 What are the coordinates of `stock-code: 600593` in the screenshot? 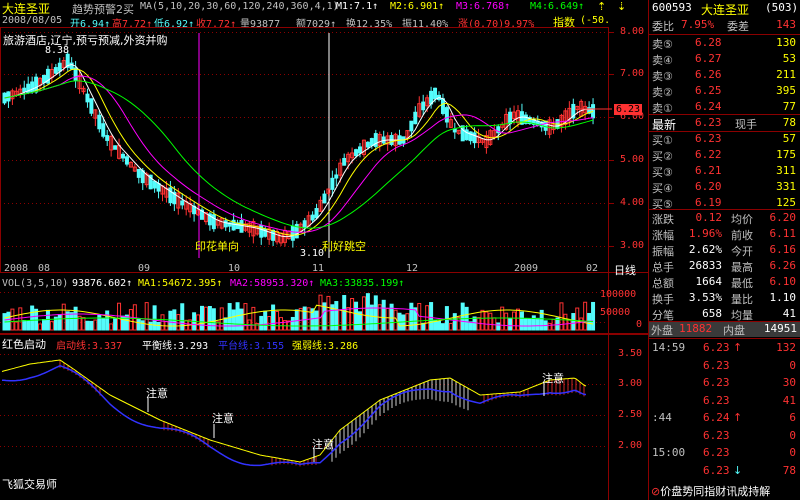 It's located at (672, 7).